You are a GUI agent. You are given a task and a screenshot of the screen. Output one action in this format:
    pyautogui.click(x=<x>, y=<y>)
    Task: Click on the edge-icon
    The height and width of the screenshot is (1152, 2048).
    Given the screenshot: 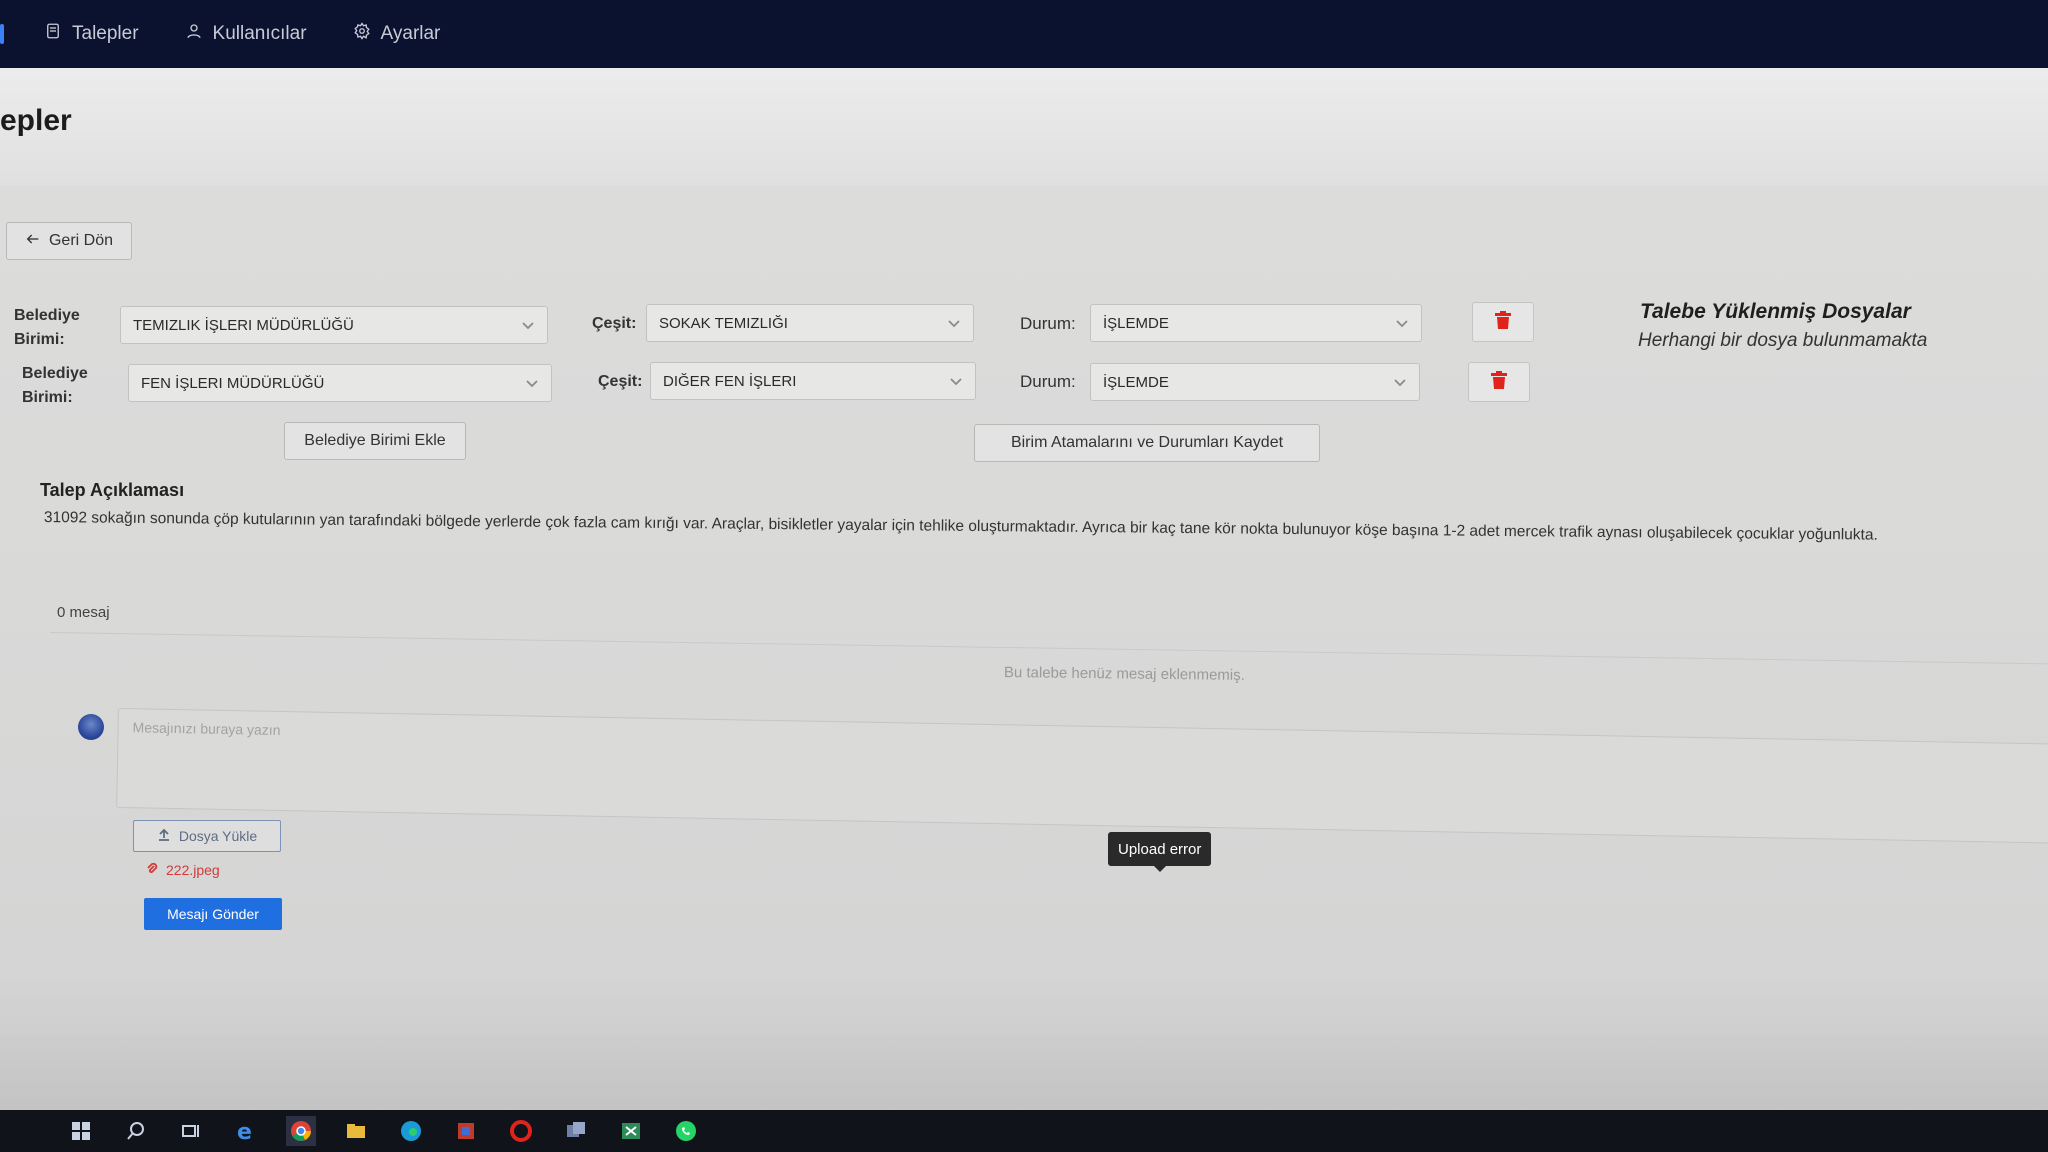 What is the action you would take?
    pyautogui.click(x=411, y=1131)
    